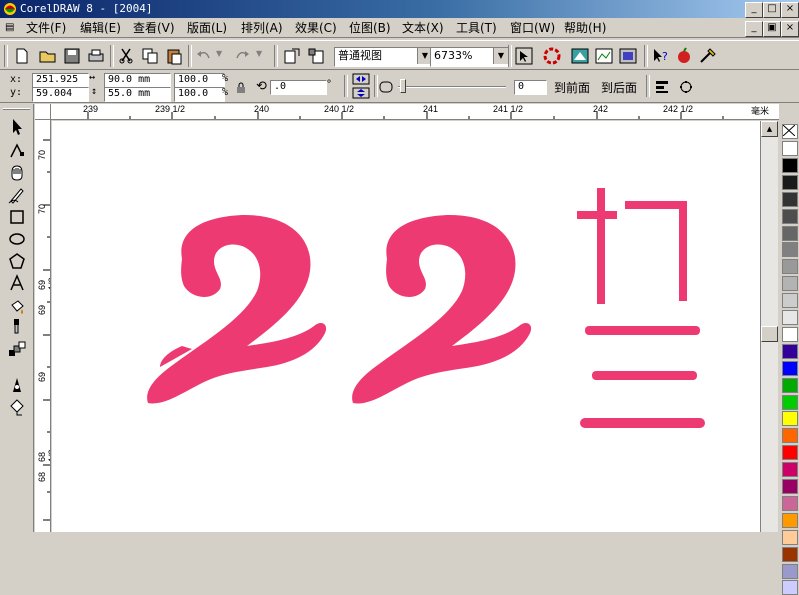  Describe the element at coordinates (242, 56) in the screenshot. I see `redo-icon` at that location.